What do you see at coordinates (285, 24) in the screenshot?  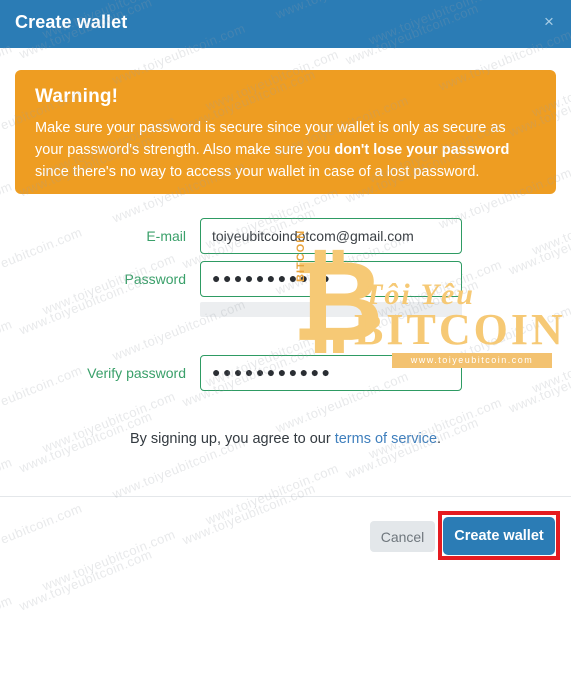 I see `modal-header: Create wallet ×` at bounding box center [285, 24].